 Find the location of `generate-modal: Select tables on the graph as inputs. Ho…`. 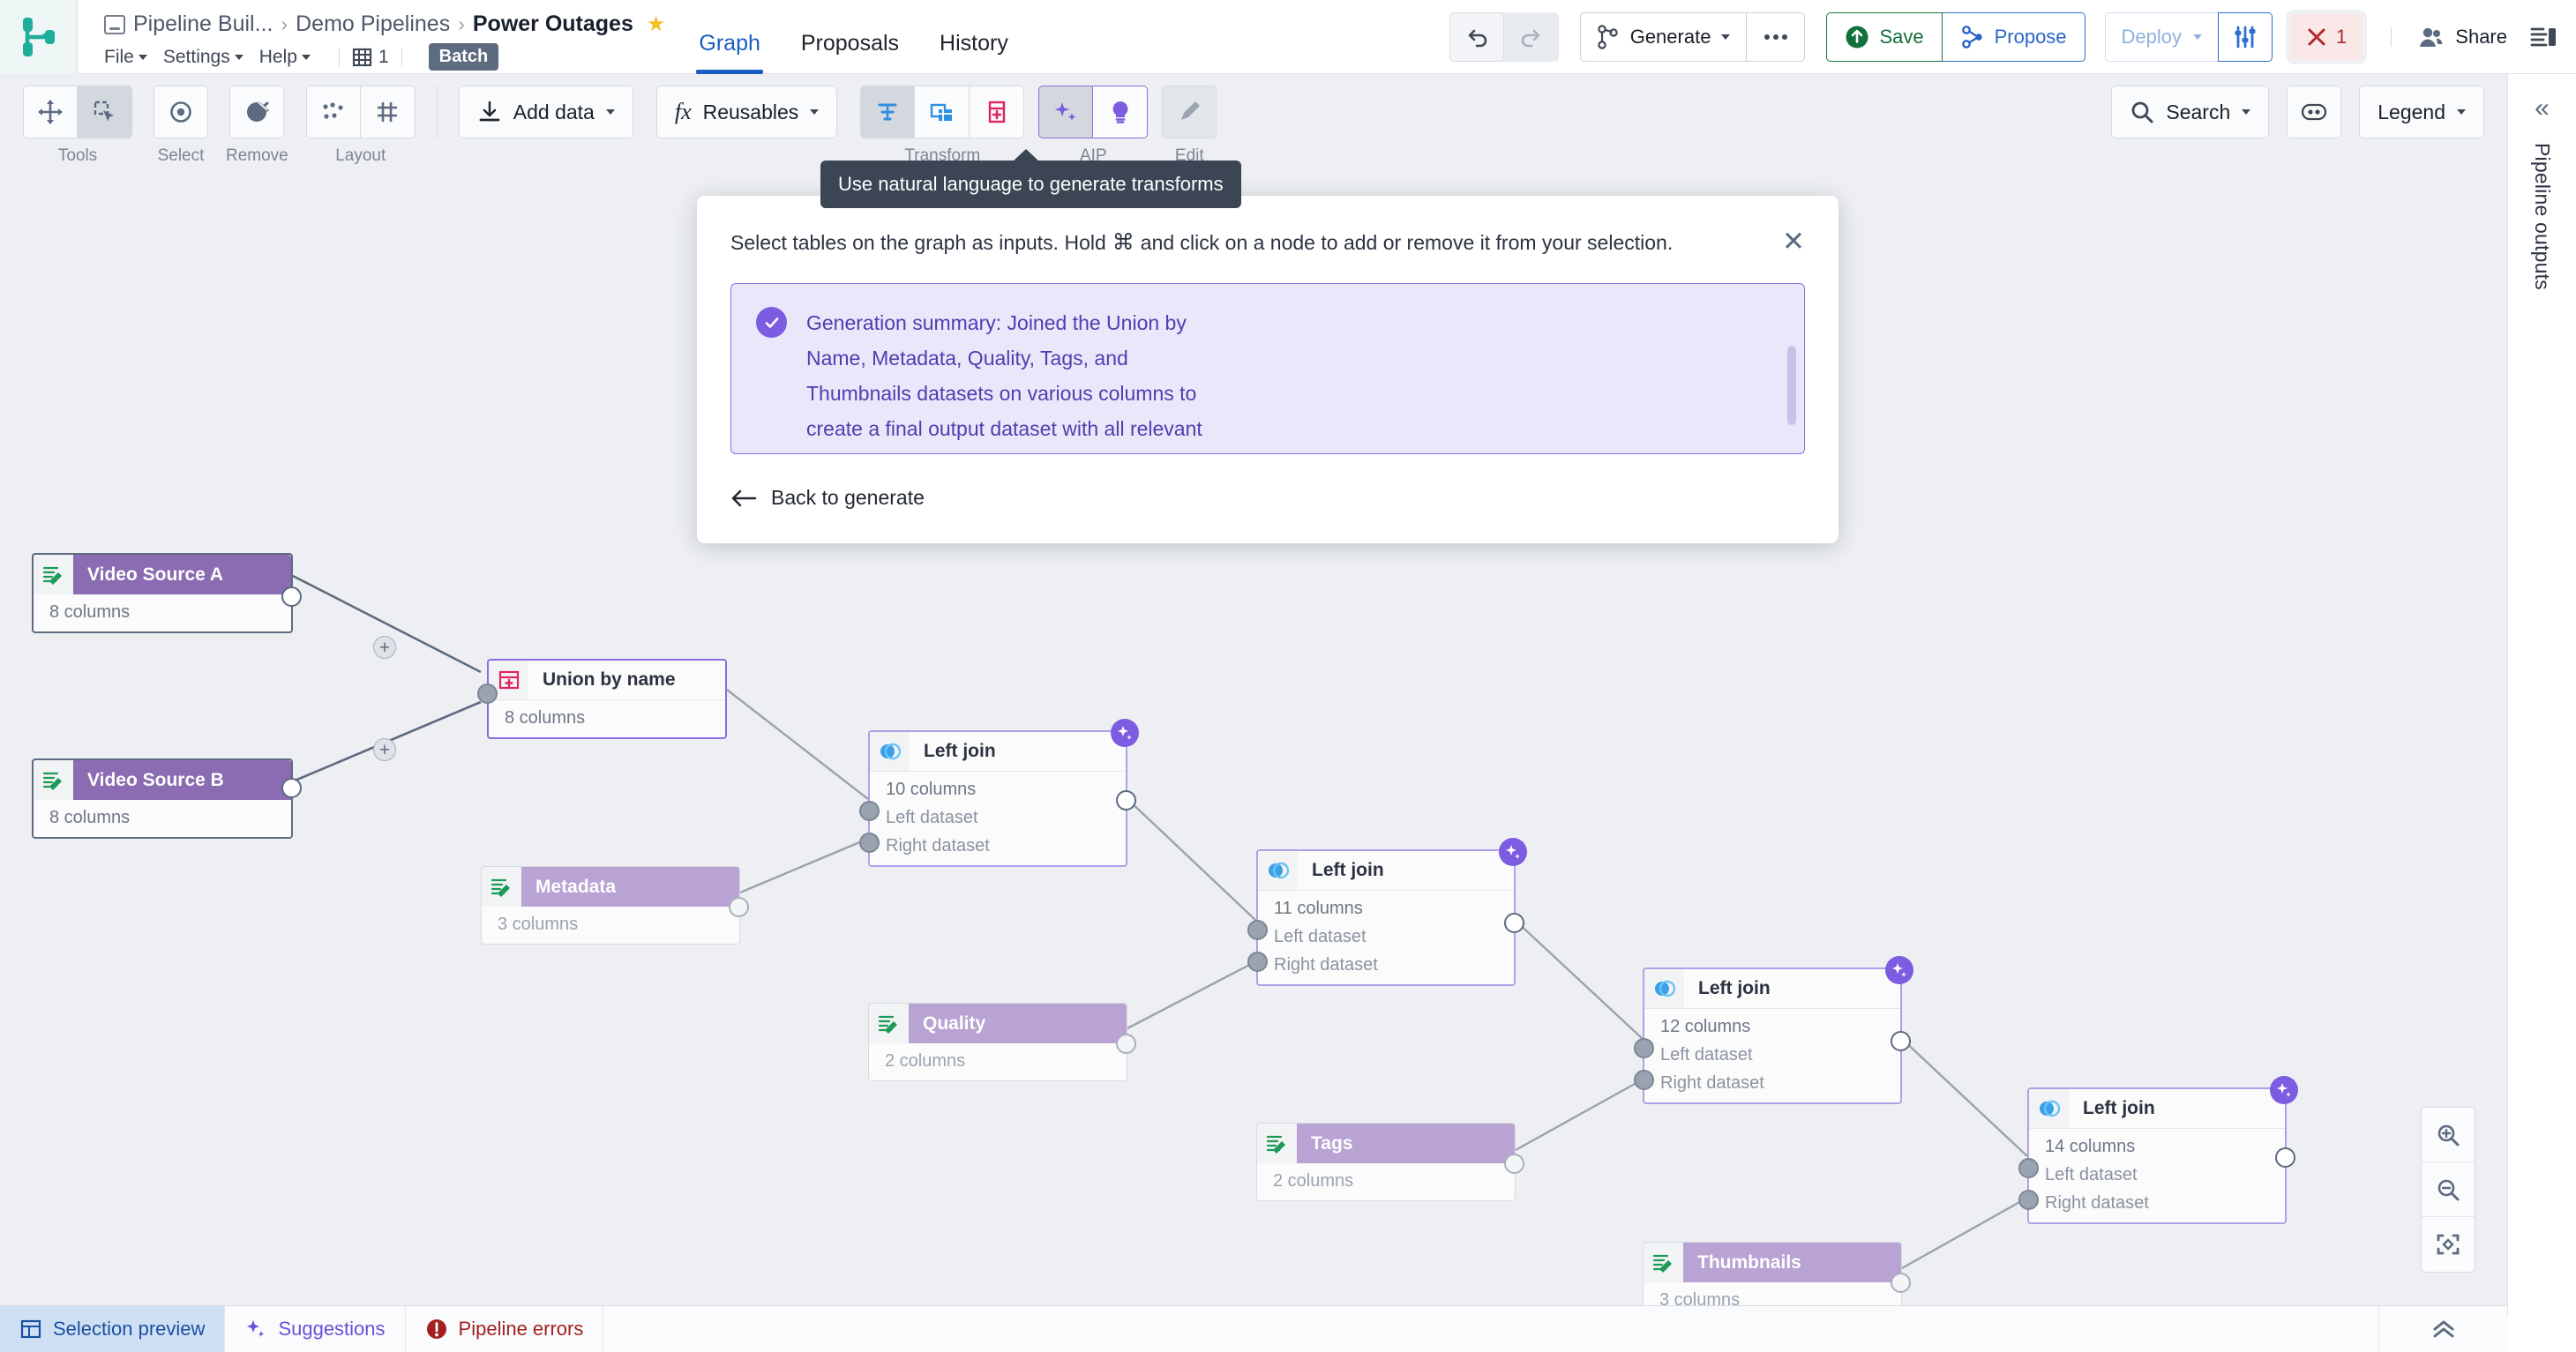

generate-modal: Select tables on the graph as inputs. Ho… is located at coordinates (1268, 369).